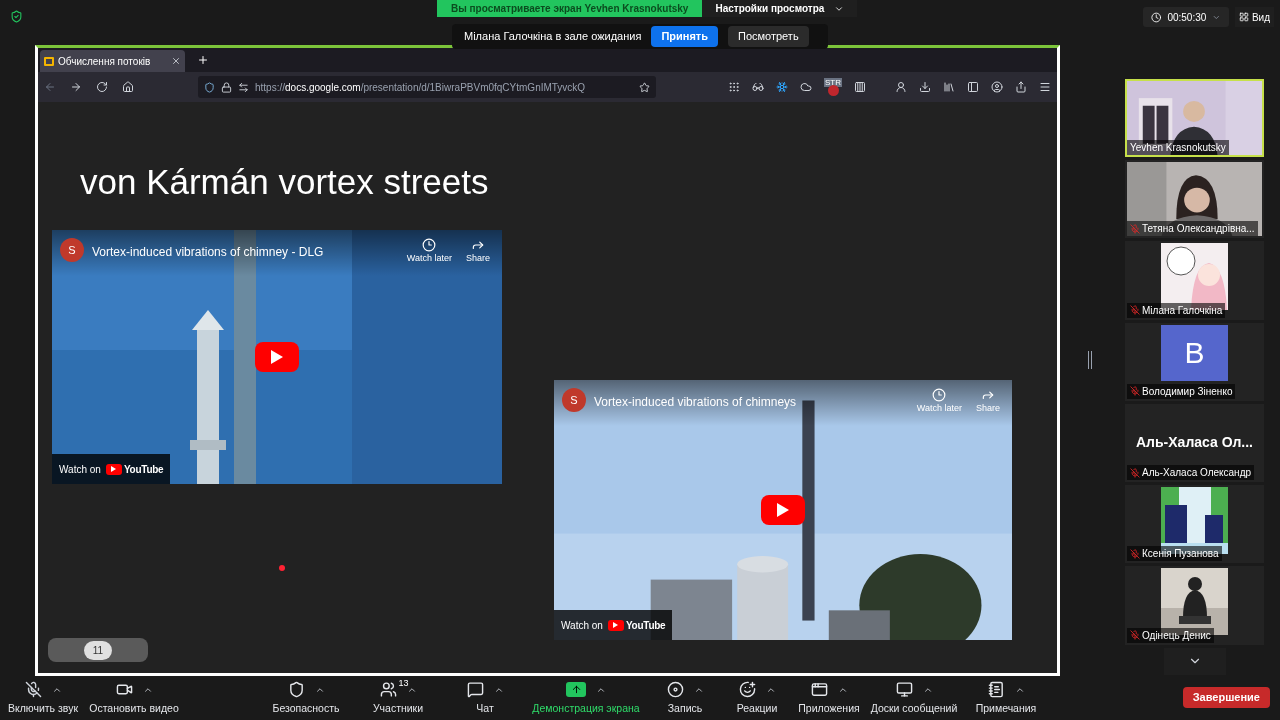  What do you see at coordinates (829, 697) in the screenshot?
I see `toolbar-button: Приложения` at bounding box center [829, 697].